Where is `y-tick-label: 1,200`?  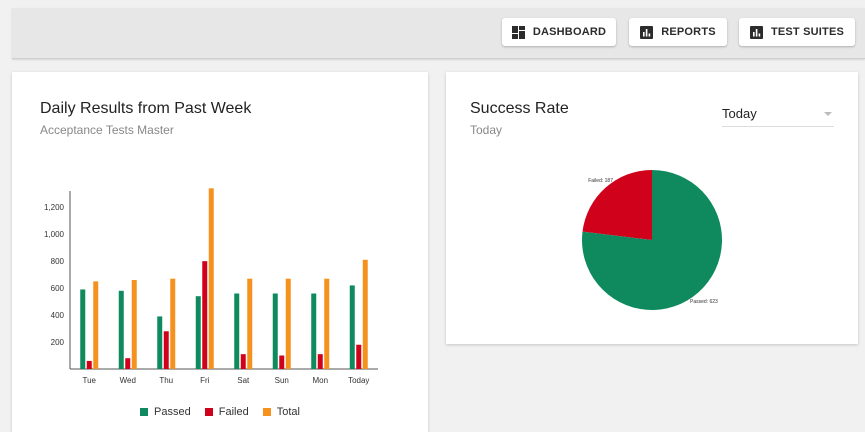
y-tick-label: 1,200 is located at coordinates (54, 207).